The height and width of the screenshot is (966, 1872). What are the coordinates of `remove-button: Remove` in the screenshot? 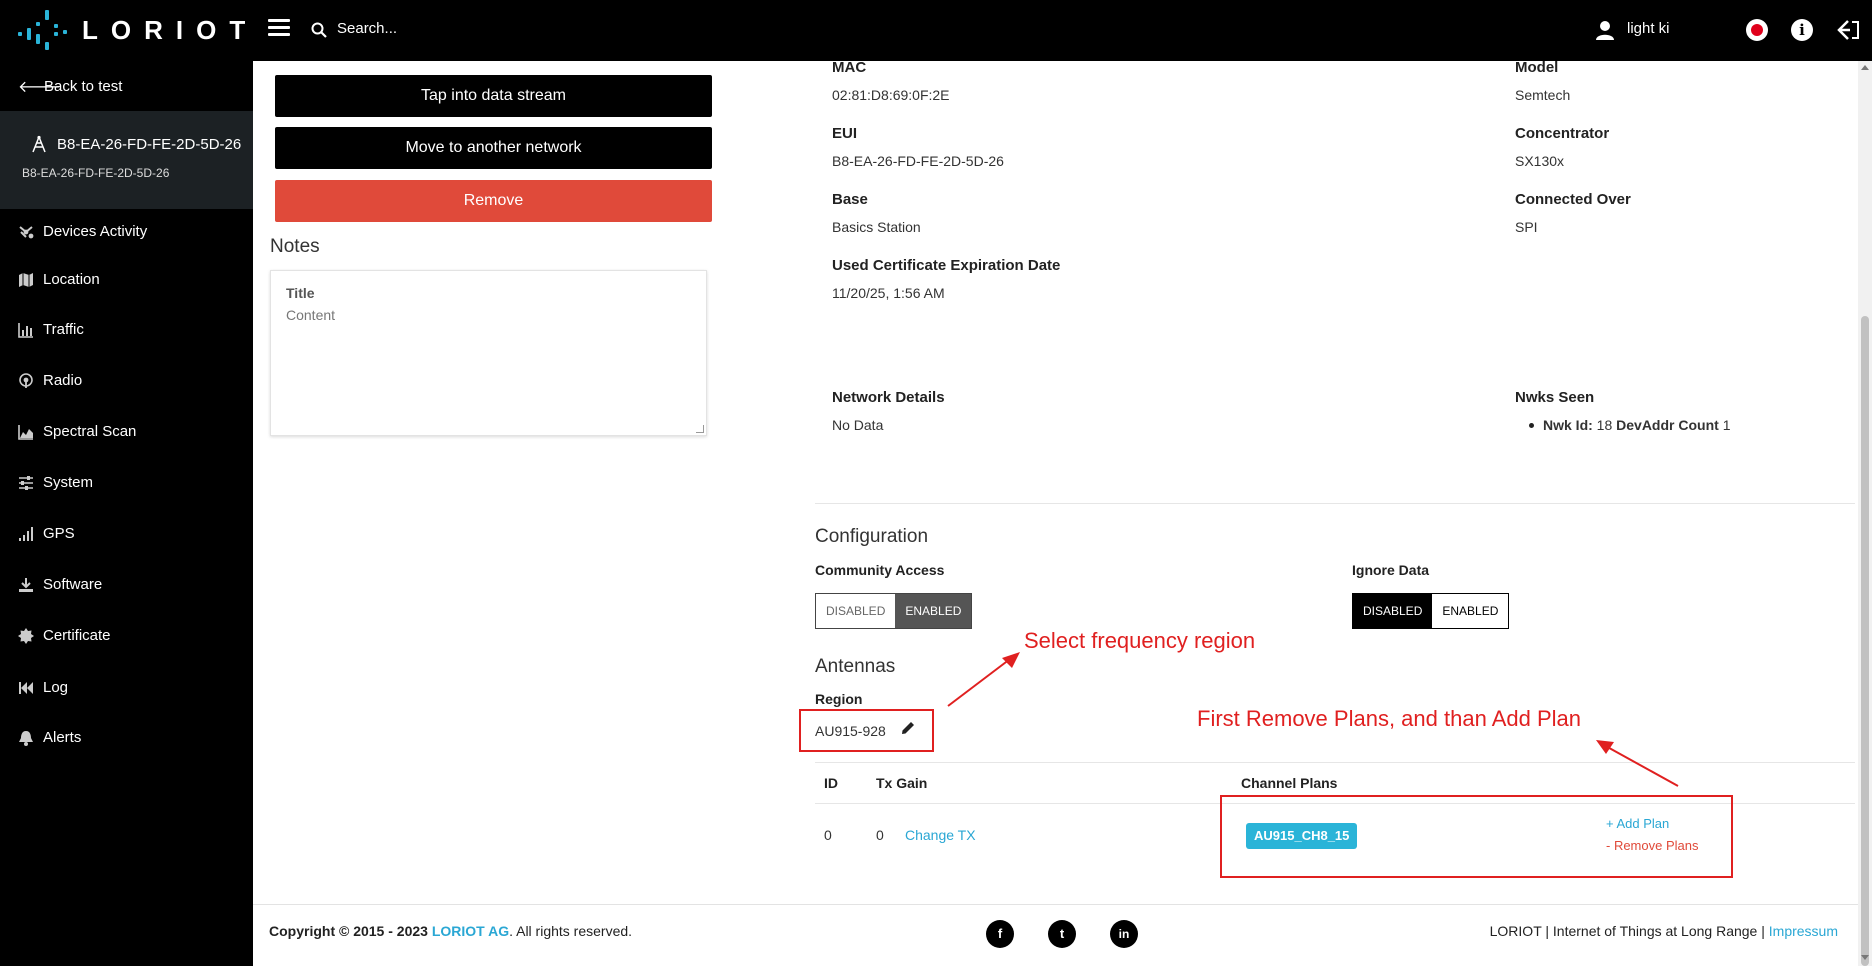 It's located at (493, 201).